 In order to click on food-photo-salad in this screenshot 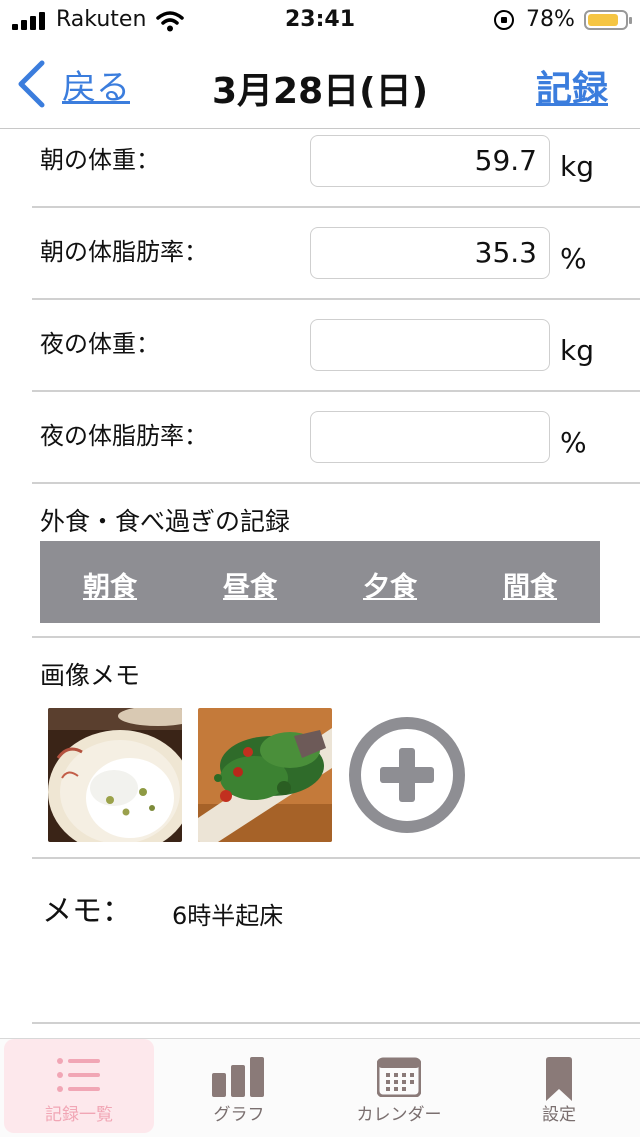, I will do `click(265, 775)`.